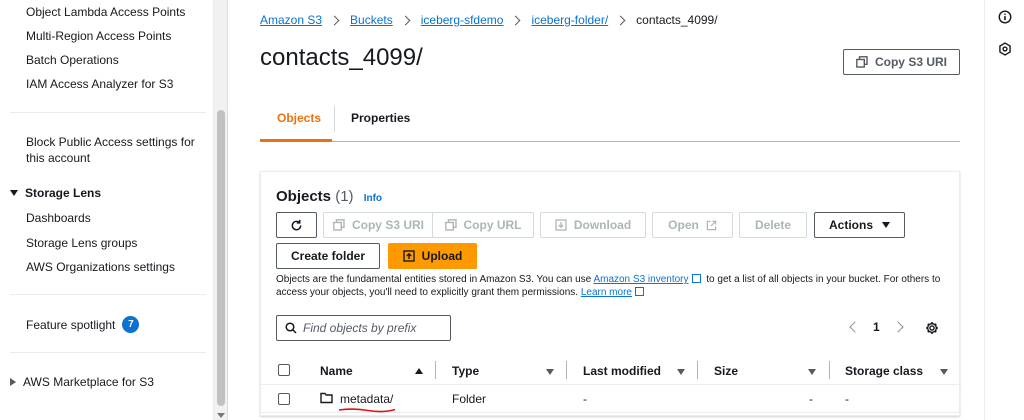 This screenshot has width=1024, height=420. What do you see at coordinates (677, 20) in the screenshot?
I see `breadcrumb-current: contacts_4099/` at bounding box center [677, 20].